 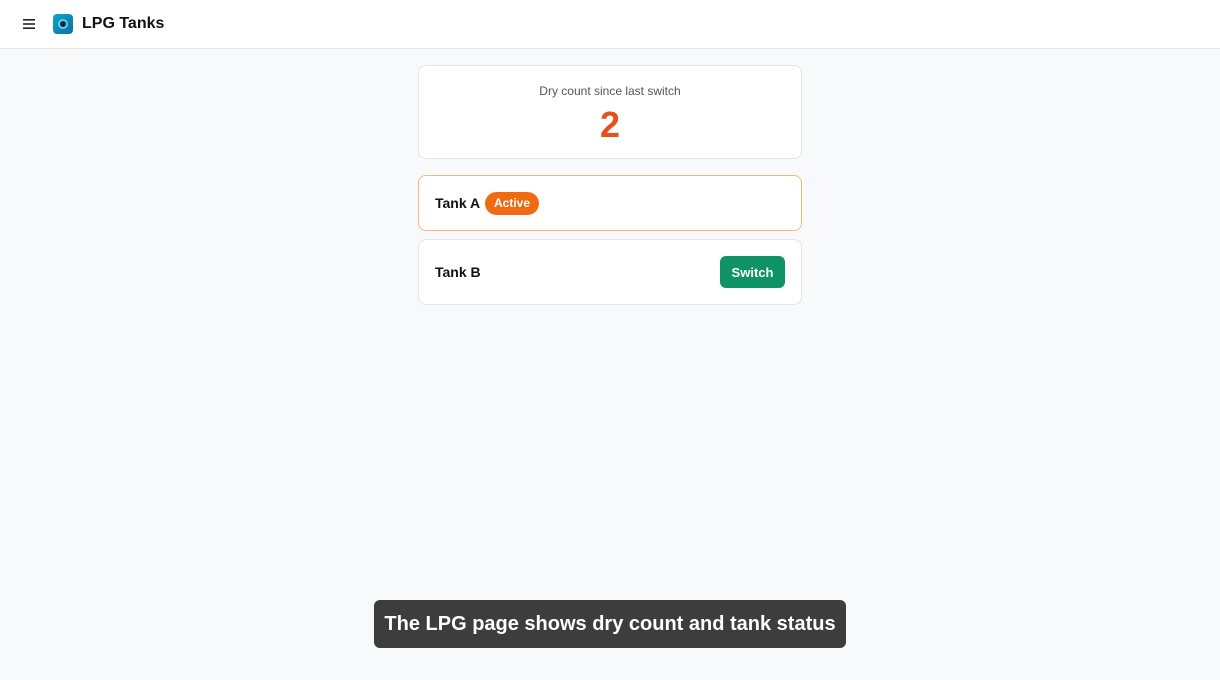 I want to click on tank-b-card: Tank B Switch, so click(x=610, y=272).